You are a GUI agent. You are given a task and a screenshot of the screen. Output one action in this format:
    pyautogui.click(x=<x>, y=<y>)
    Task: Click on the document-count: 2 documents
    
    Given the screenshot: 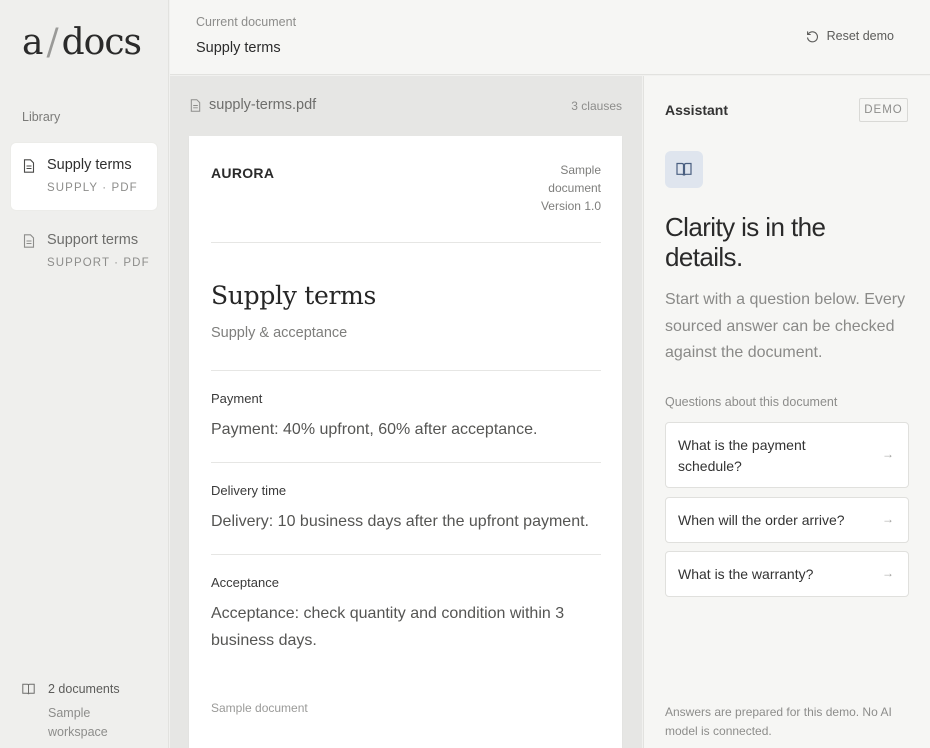 What is the action you would take?
    pyautogui.click(x=84, y=689)
    